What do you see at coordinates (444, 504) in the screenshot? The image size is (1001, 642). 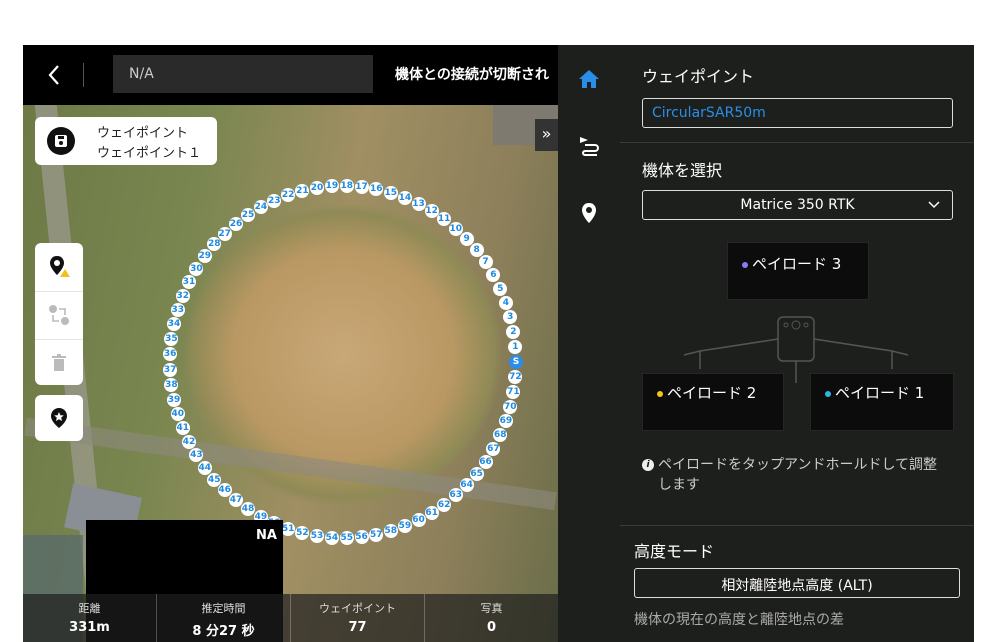 I see `waypoint-marker: 62` at bounding box center [444, 504].